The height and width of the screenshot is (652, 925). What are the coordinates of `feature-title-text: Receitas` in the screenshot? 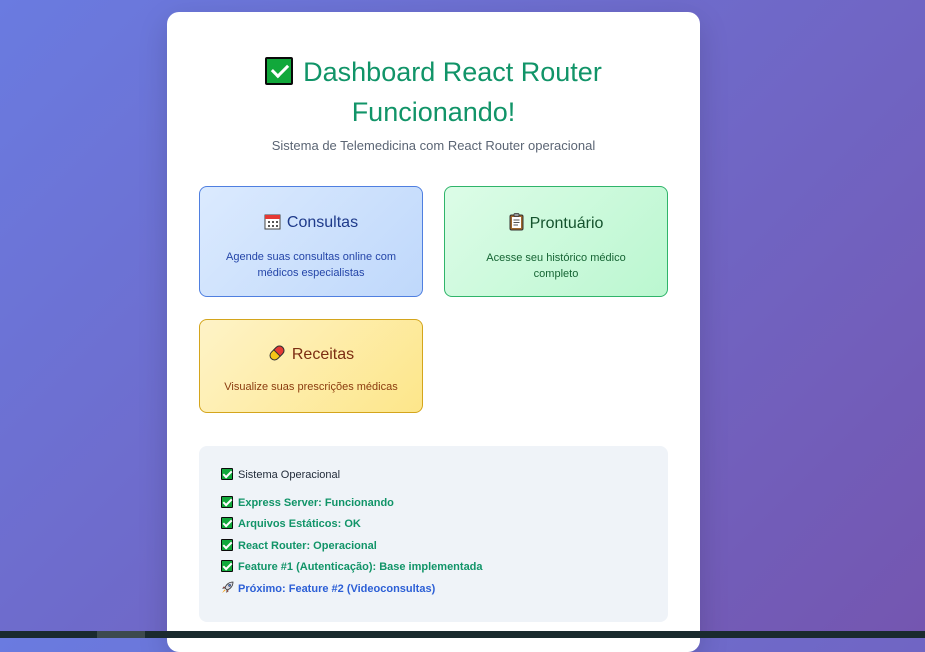 It's located at (323, 354).